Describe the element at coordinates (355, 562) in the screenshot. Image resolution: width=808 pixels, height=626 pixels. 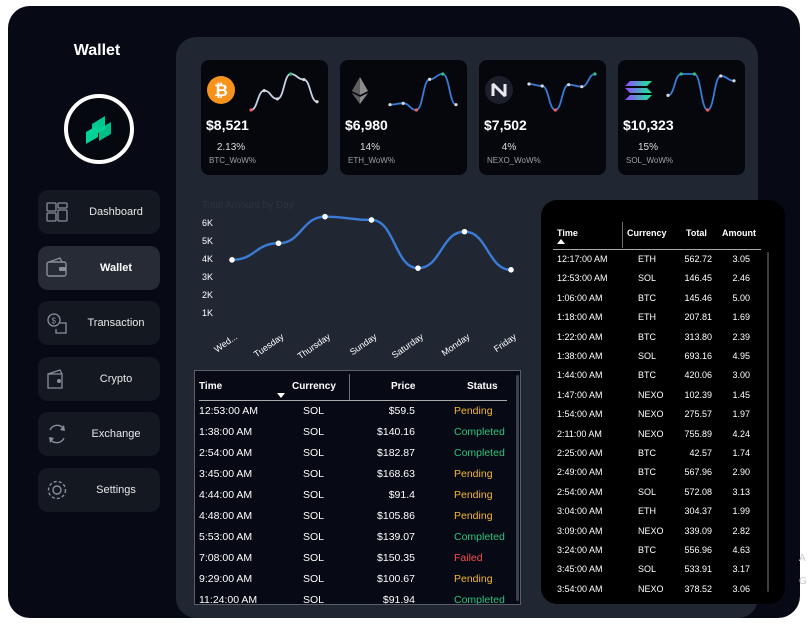
I see `table-row: 7:08:00 AM SOL $150.35 Failed` at that location.